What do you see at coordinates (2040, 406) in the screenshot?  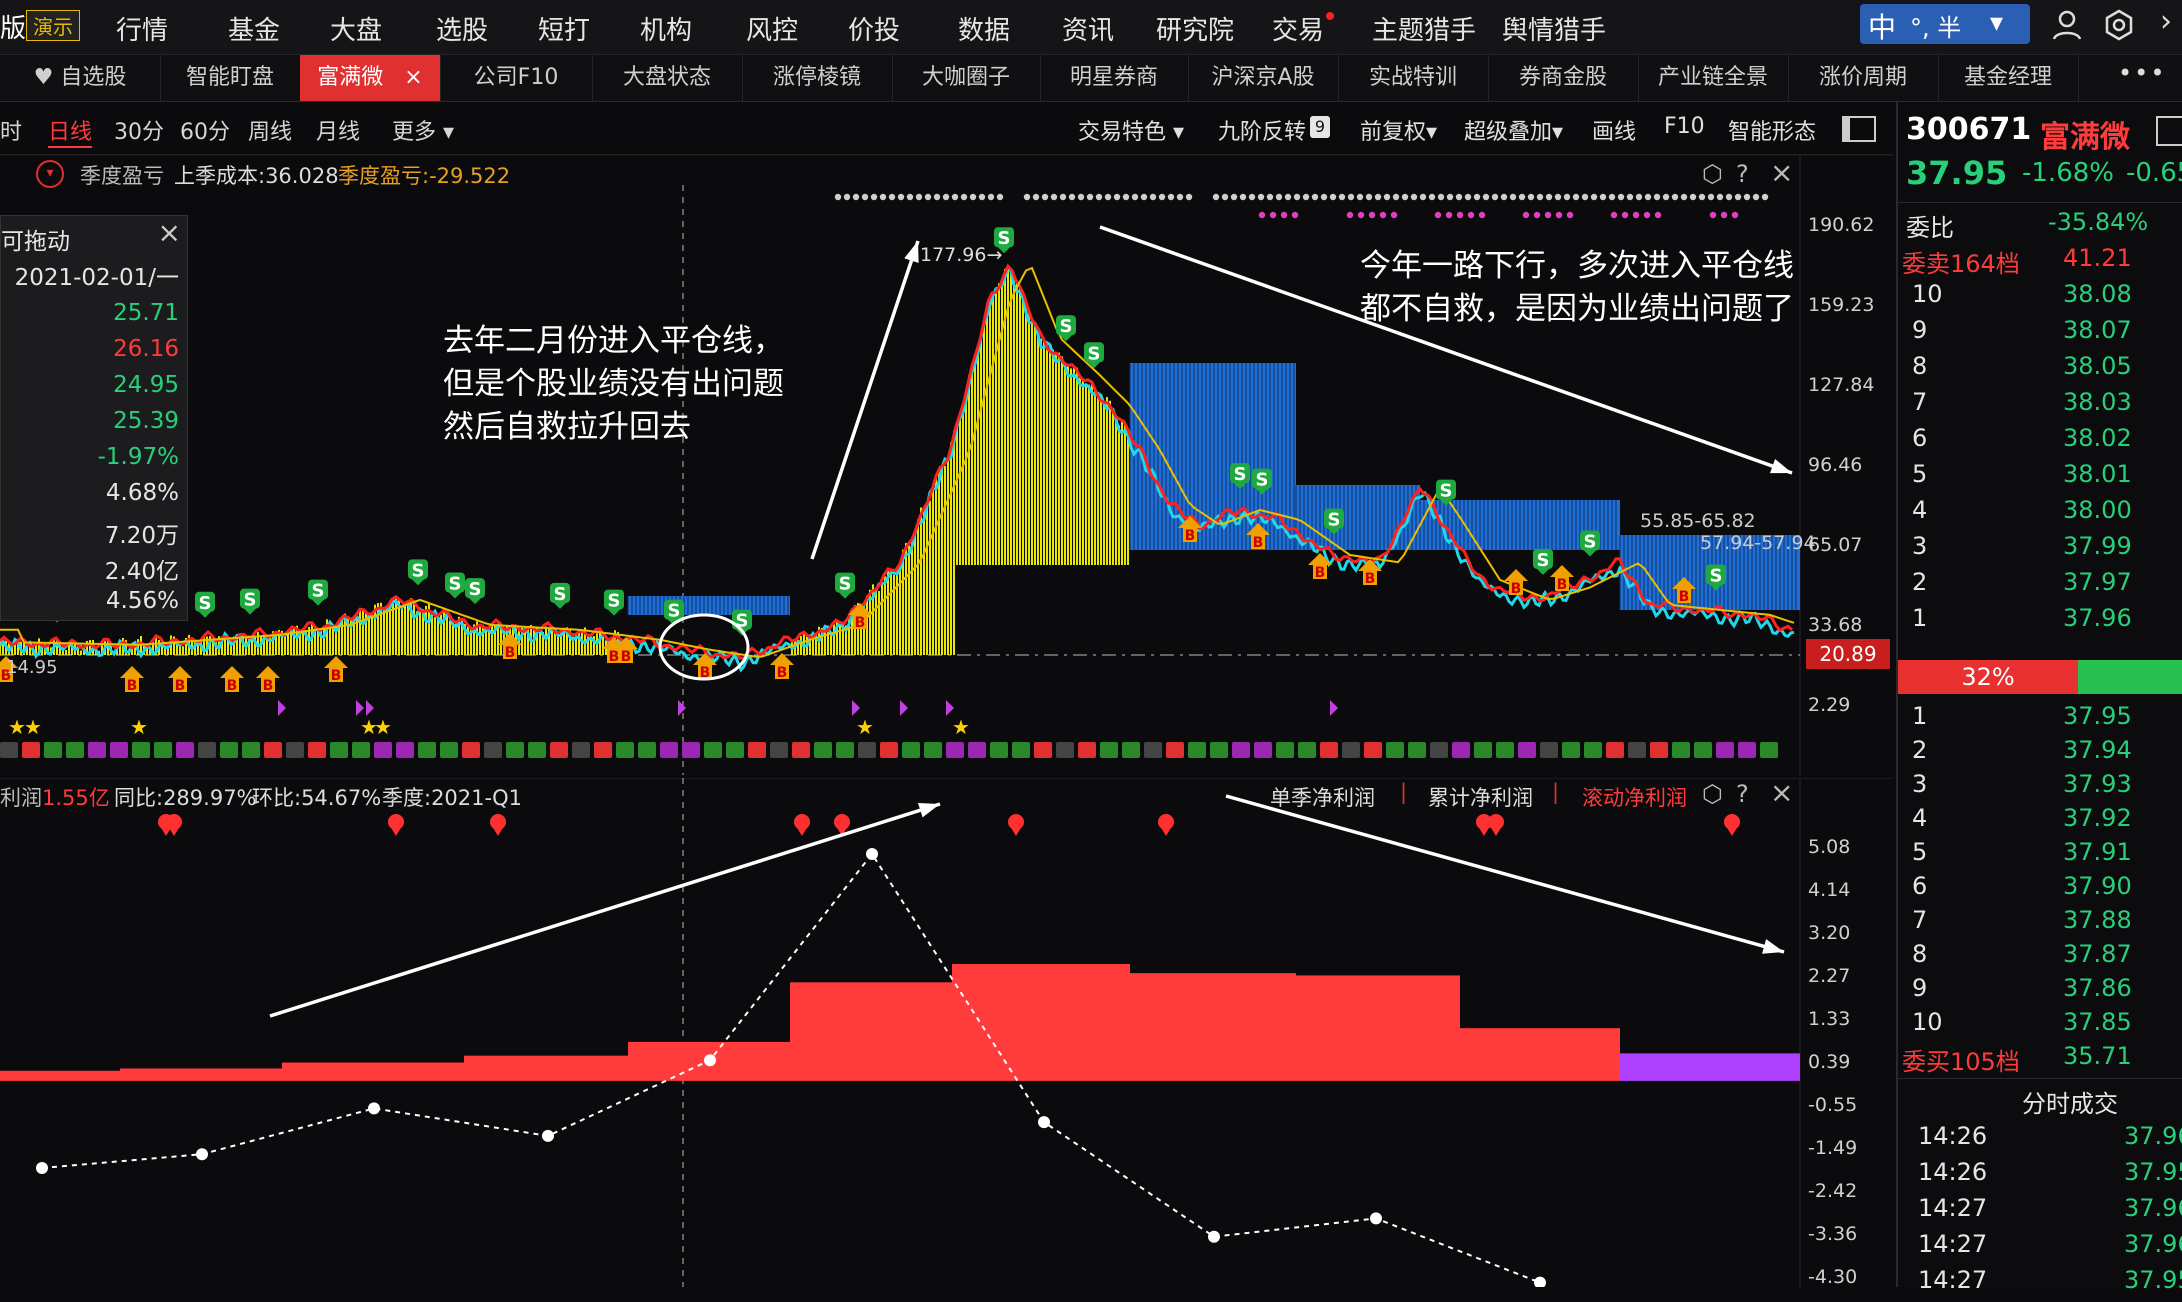 I see `ask-row: 7 38.03` at bounding box center [2040, 406].